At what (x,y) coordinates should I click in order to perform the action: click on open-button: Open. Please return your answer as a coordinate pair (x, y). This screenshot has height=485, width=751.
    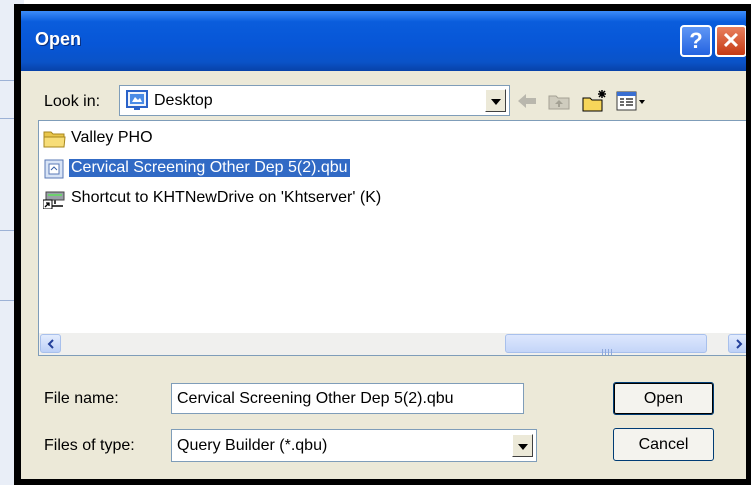
    Looking at the image, I should click on (663, 398).